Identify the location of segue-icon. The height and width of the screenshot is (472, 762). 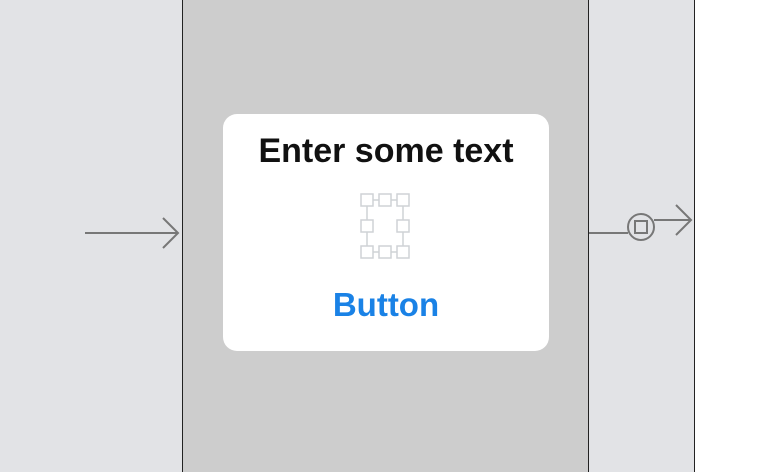
(641, 222).